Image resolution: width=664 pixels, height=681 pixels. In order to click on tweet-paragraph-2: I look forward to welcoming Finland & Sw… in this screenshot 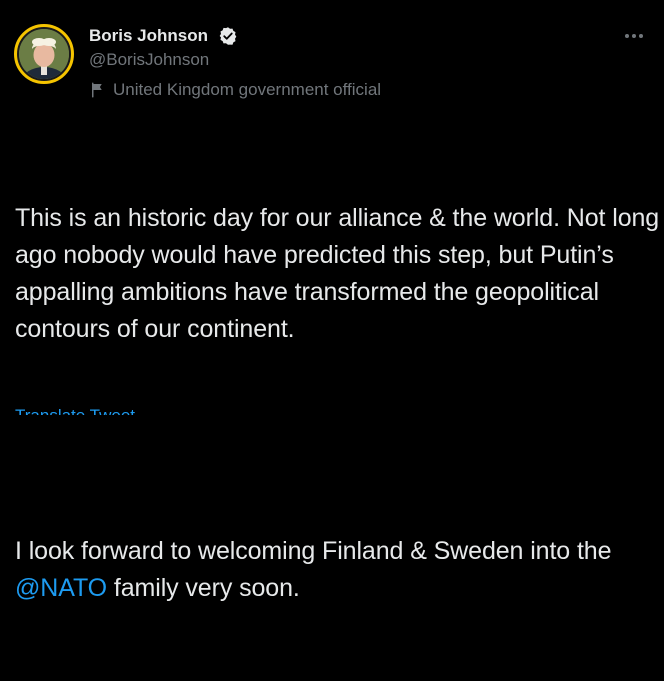, I will do `click(337, 570)`.